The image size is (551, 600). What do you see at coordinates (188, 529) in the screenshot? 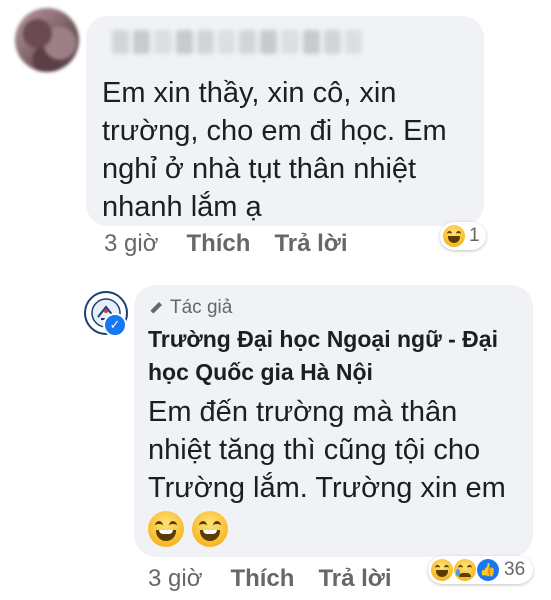
I see `reply-emoji-row` at bounding box center [188, 529].